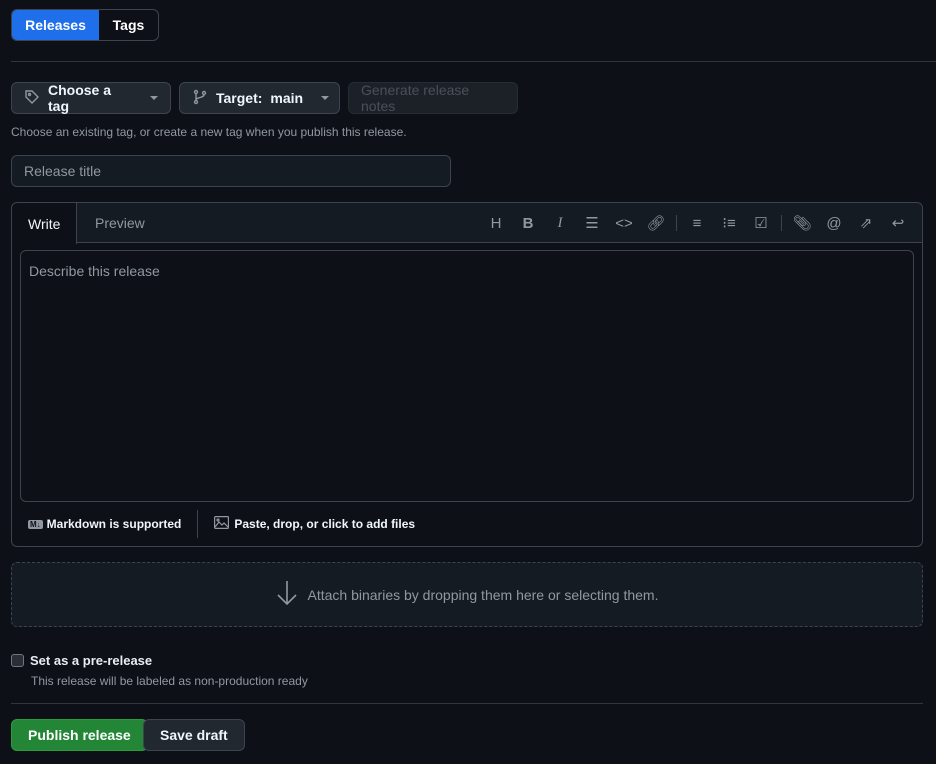 This screenshot has height=764, width=936. I want to click on tab-tags: Tags, so click(128, 25).